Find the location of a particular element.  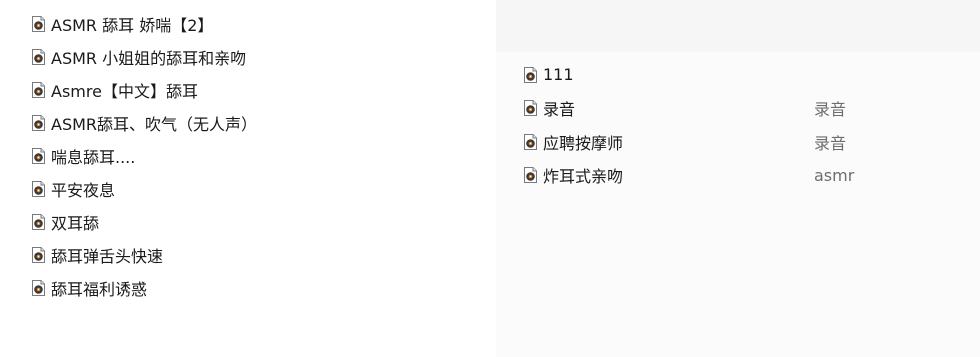

file-name: ASMR 舔耳 娇喘【2】 is located at coordinates (132, 25).